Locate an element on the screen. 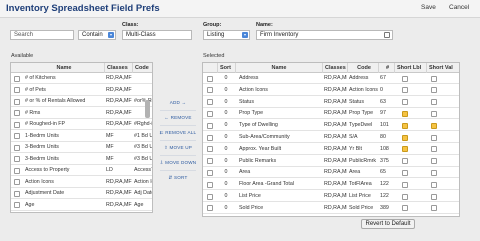 Image resolution: width=480 pixels, height=241 pixels. table-row: 0 Approx. Year Built RD,RA,MF,IYr Blt 108 is located at coordinates (331, 149).